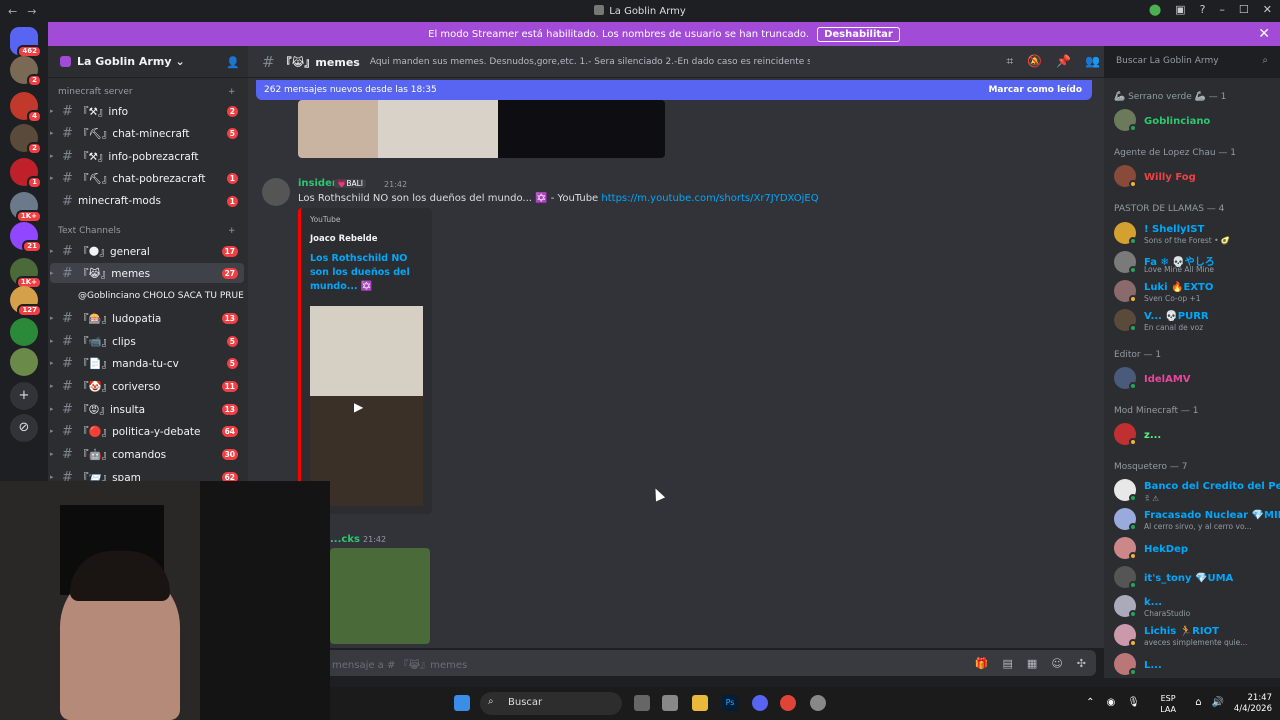  Describe the element at coordinates (1267, 9) in the screenshot. I see `close-window-icon: ✕` at that location.